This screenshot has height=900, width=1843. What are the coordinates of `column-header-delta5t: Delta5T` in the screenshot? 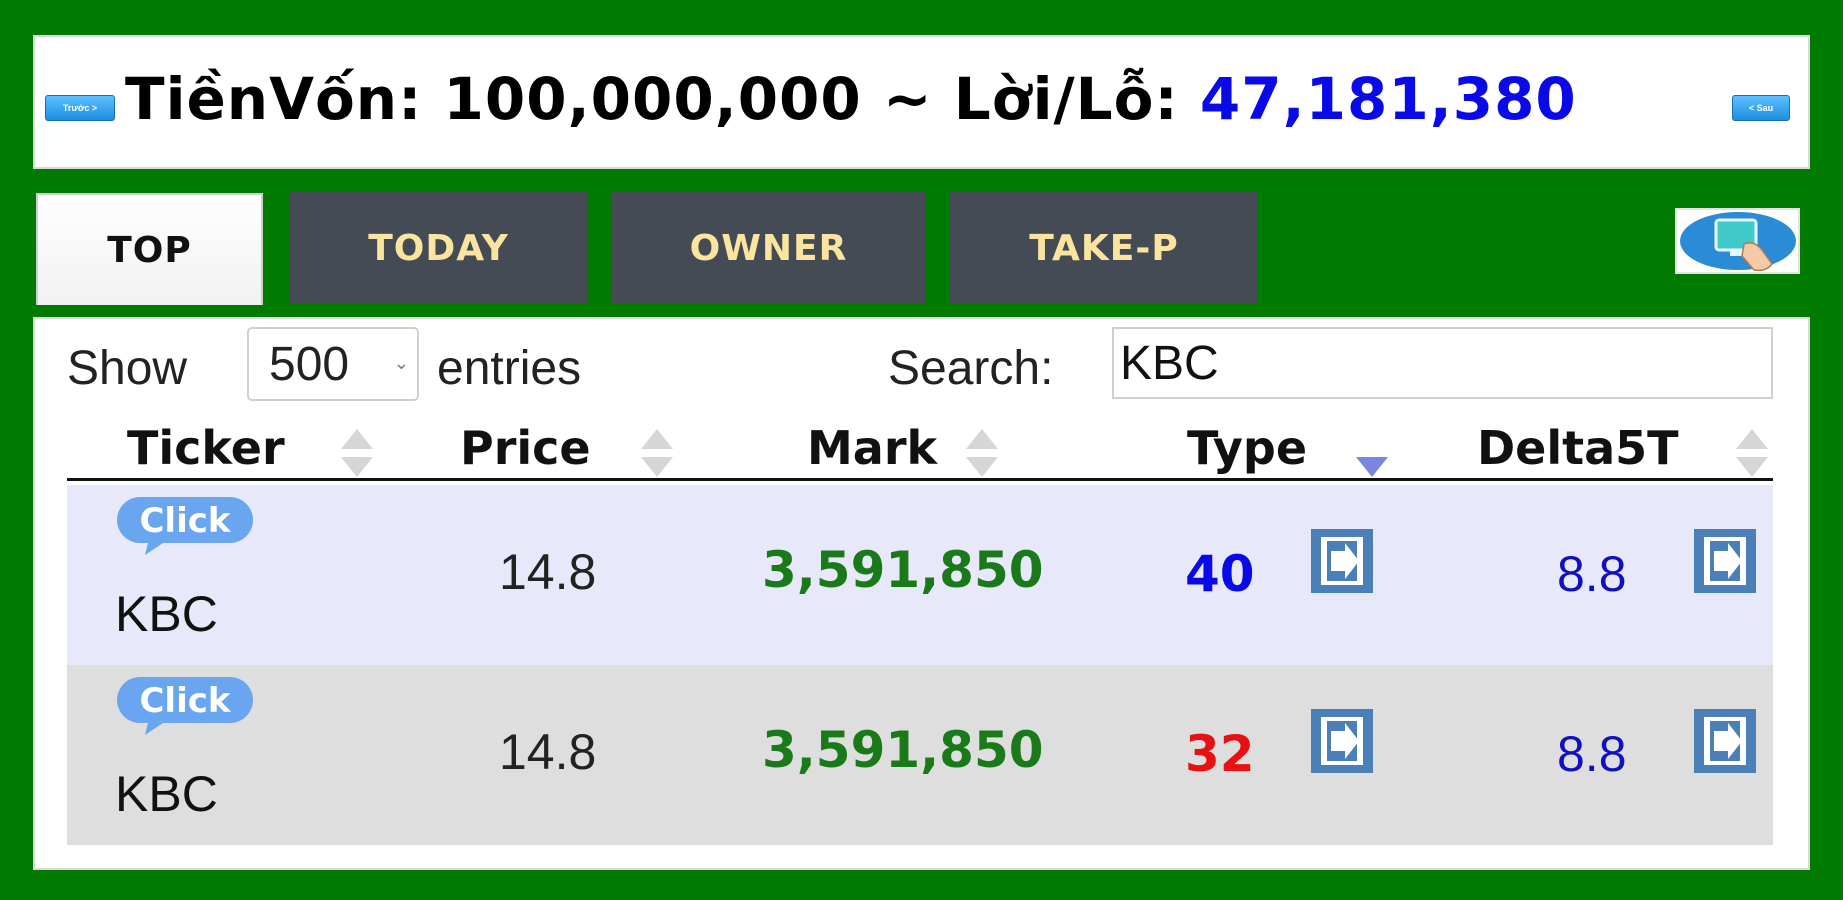 It's located at (1578, 448).